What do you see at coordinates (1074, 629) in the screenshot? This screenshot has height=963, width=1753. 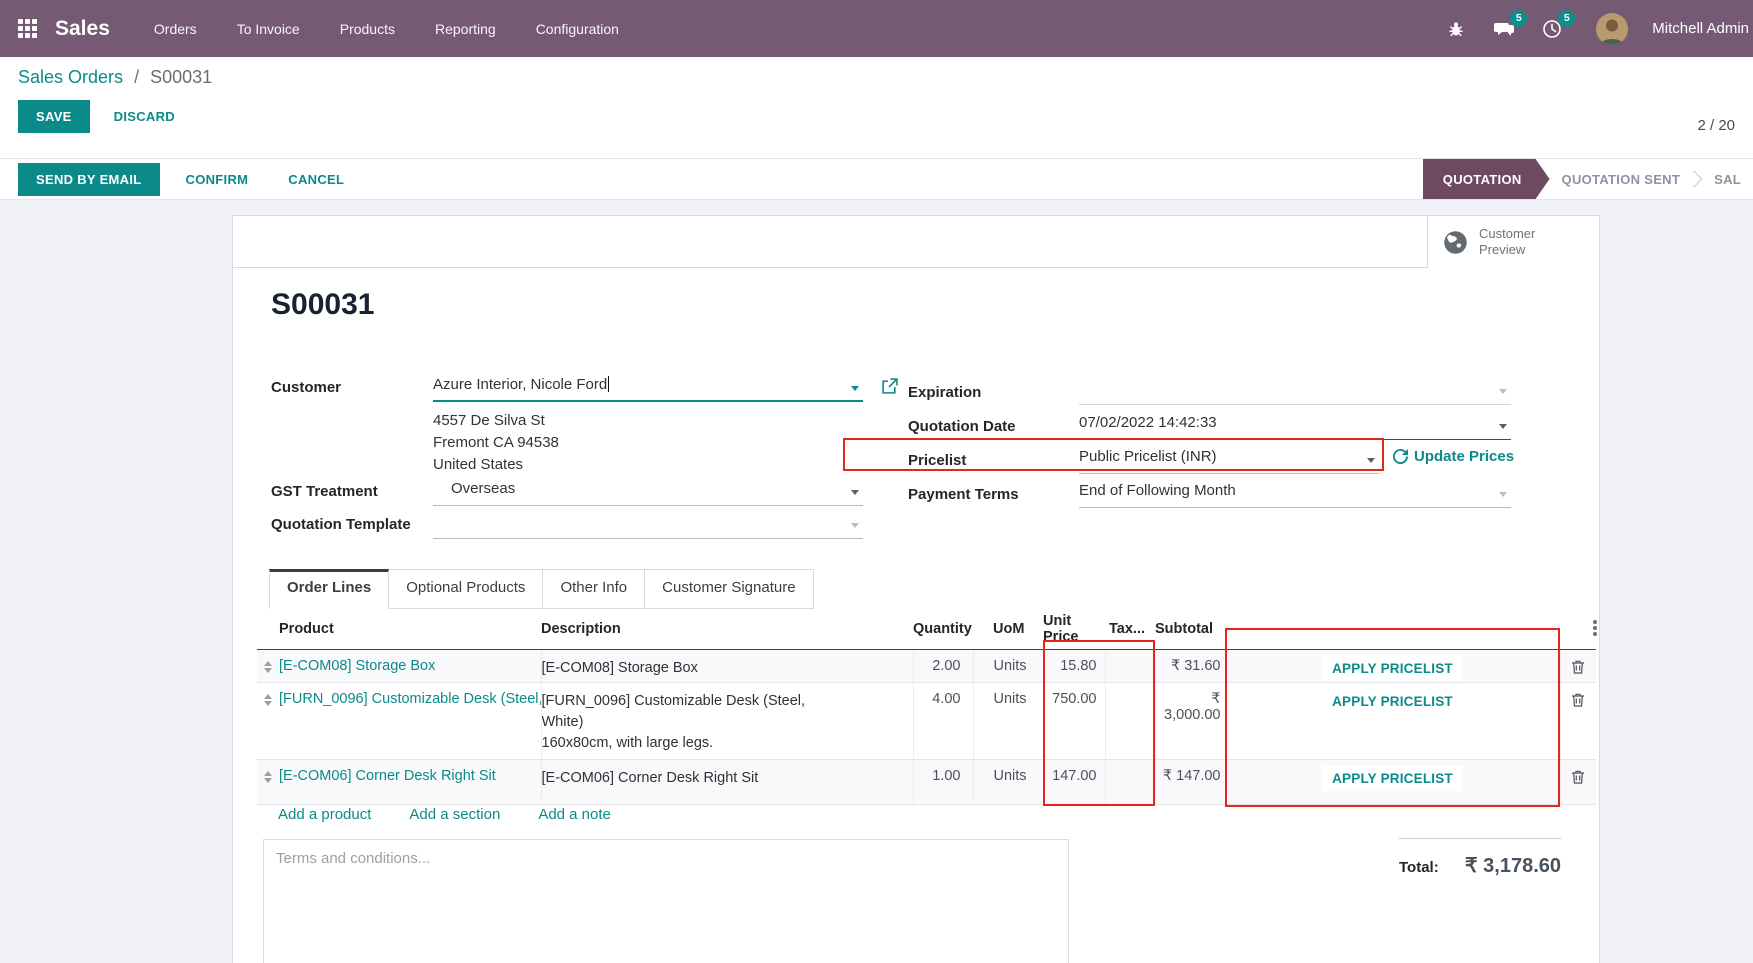 I see `unit-price-column-header: Unit Price` at bounding box center [1074, 629].